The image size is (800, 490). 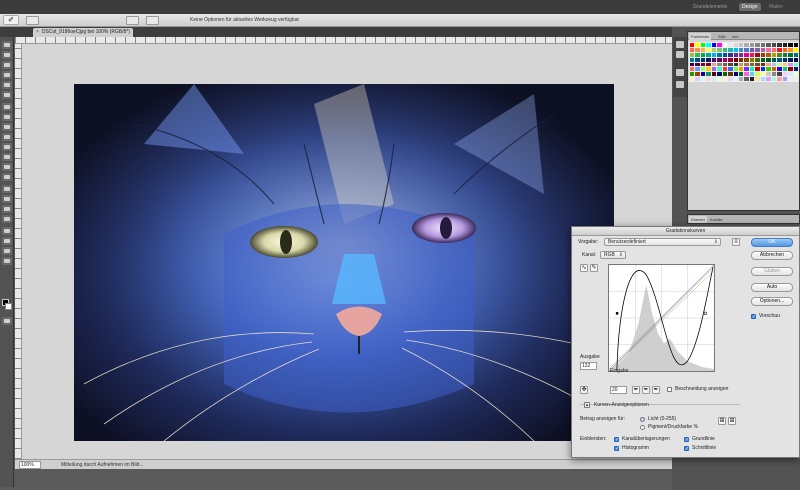 I want to click on screen-mode-button, so click(x=152, y=20).